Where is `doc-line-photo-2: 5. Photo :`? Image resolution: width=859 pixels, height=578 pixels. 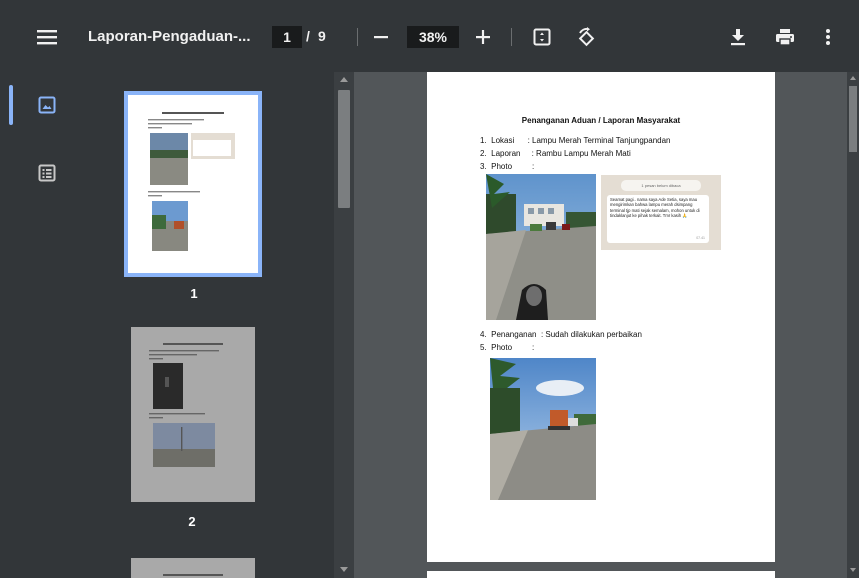
doc-line-photo-2: 5. Photo : is located at coordinates (507, 347).